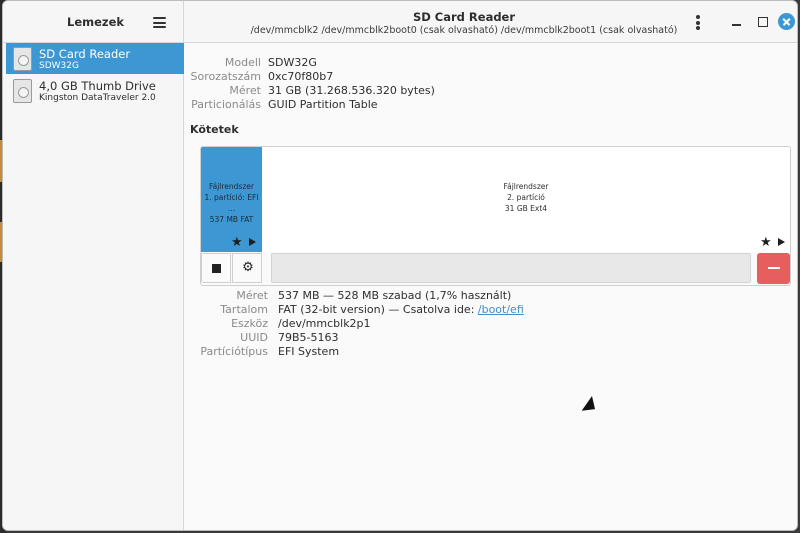 Image resolution: width=800 pixels, height=533 pixels. Describe the element at coordinates (22, 59) in the screenshot. I see `sd-card-icon` at that location.